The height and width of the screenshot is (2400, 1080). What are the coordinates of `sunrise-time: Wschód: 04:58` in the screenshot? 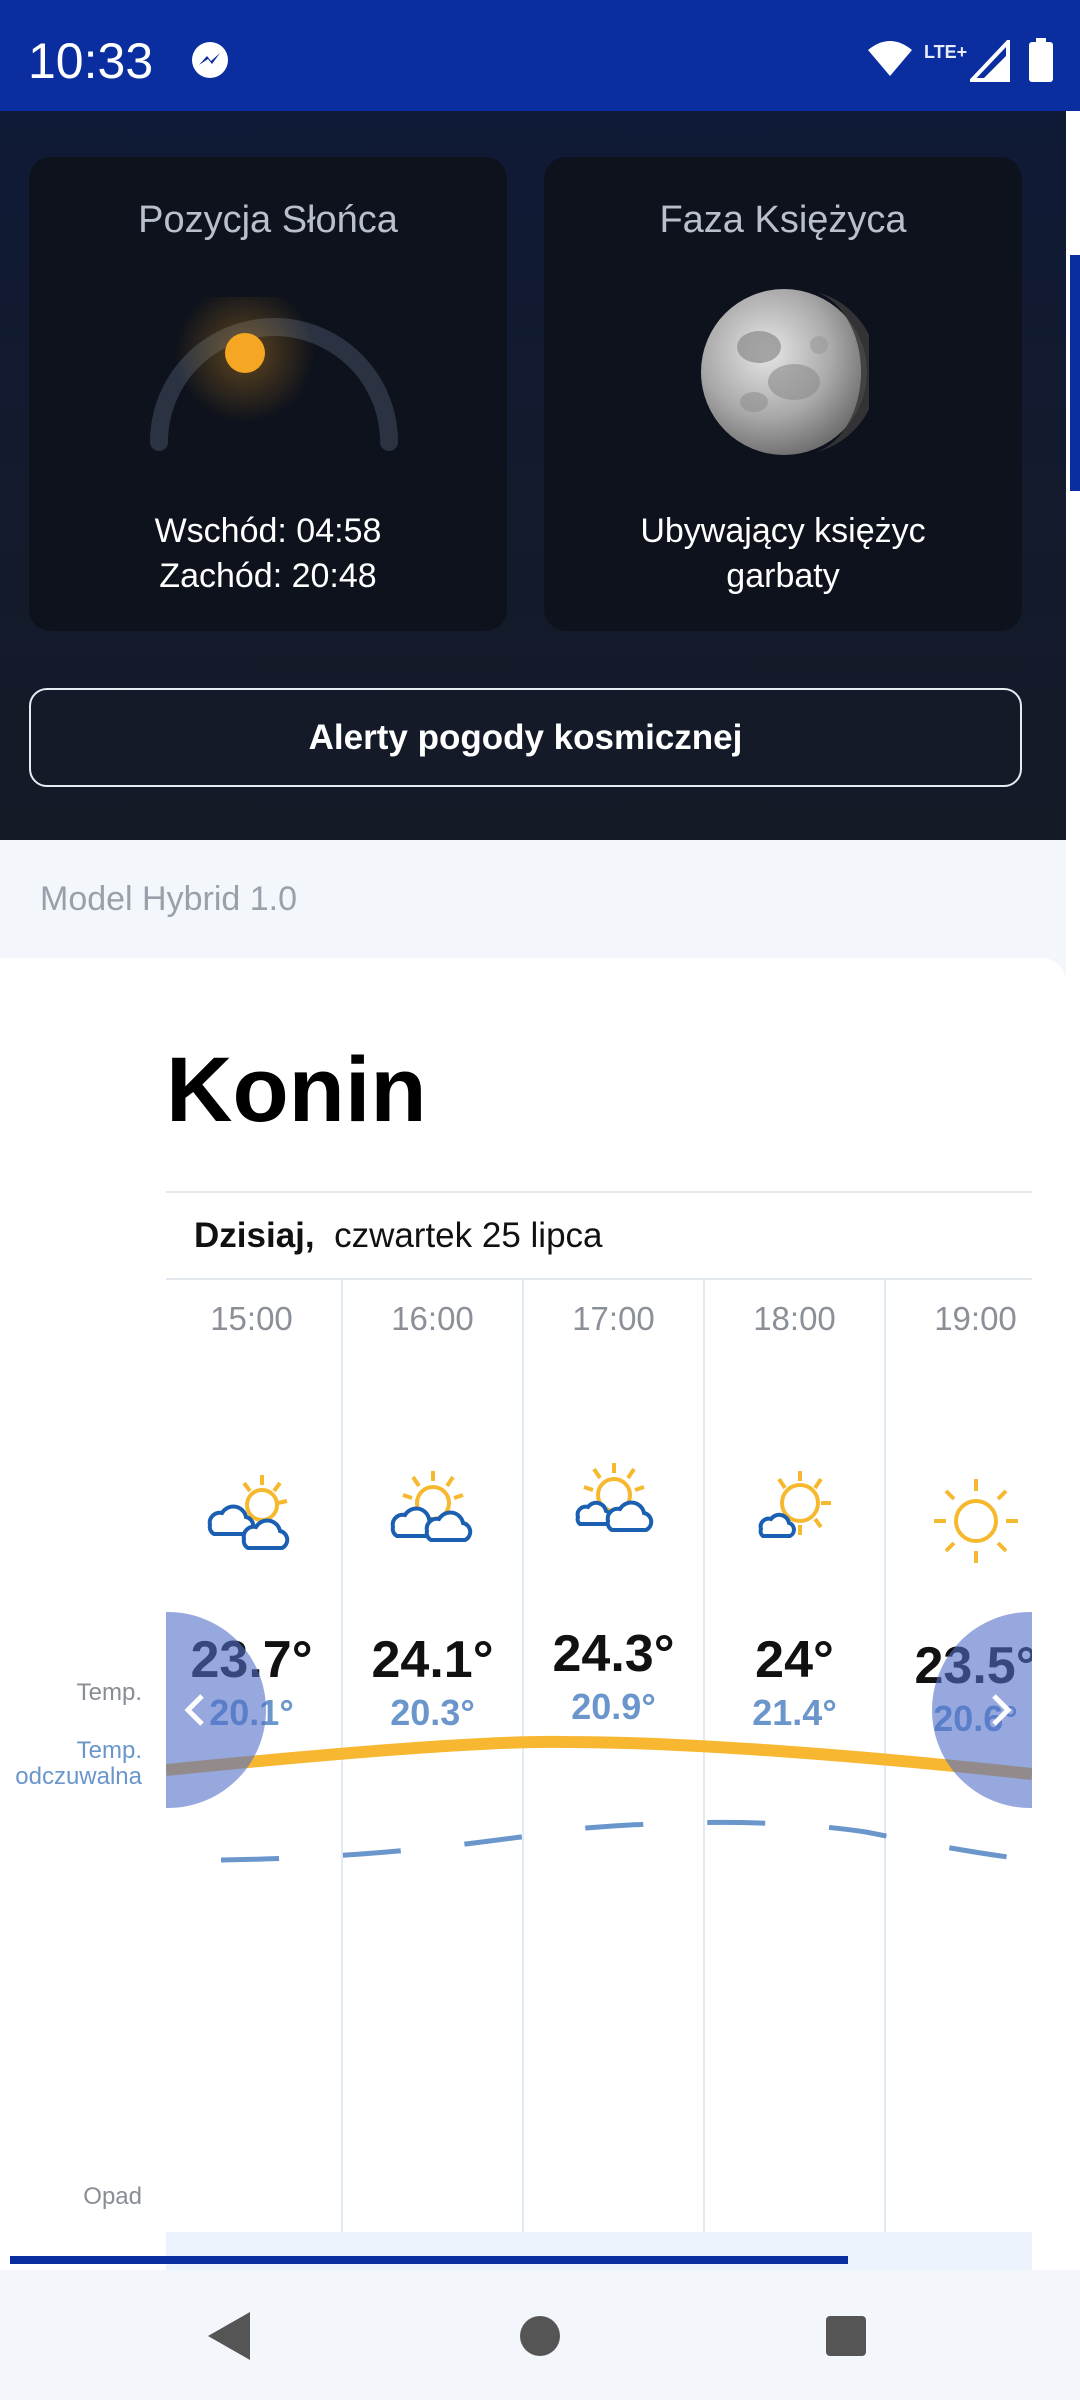 It's located at (268, 531).